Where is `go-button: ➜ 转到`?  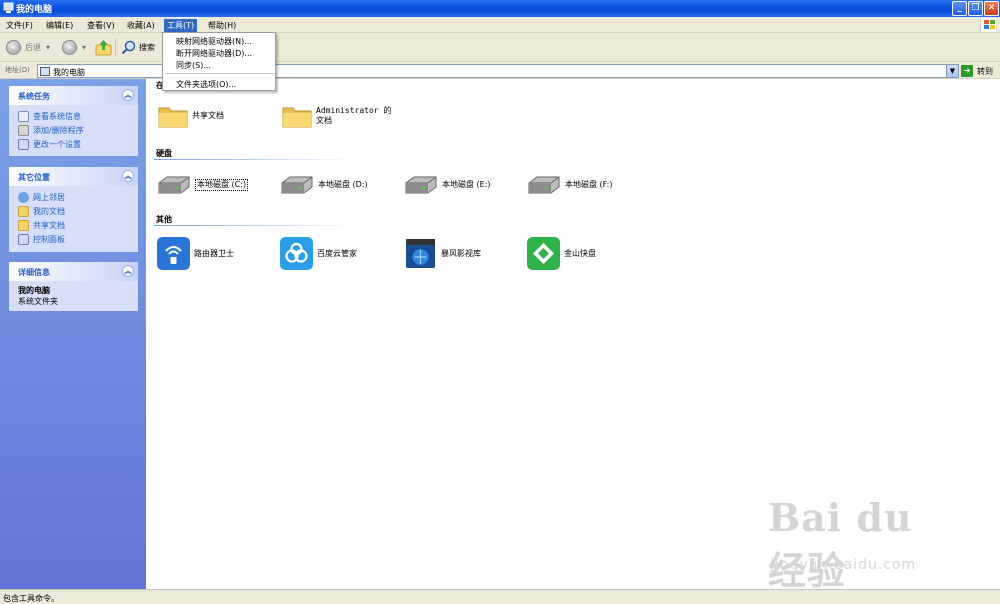 go-button: ➜ 转到 is located at coordinates (977, 71).